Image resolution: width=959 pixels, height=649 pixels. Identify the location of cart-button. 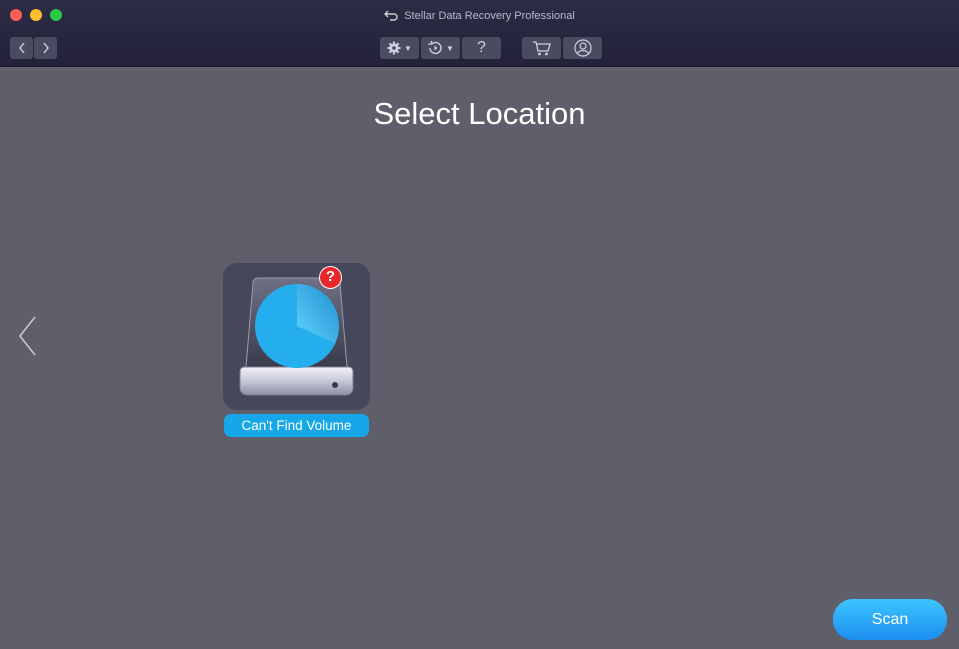
(541, 48).